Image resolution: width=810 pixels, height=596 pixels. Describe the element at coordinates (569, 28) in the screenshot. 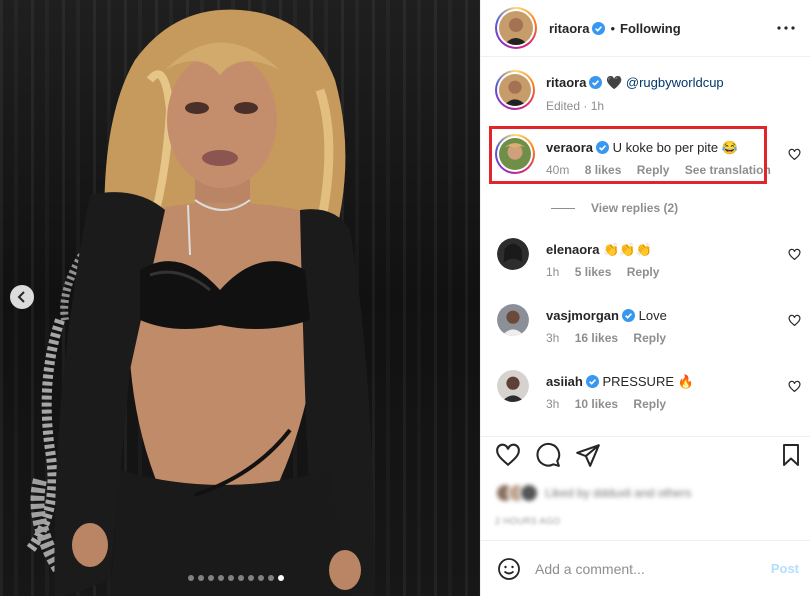

I see `author-username: ritaora` at that location.